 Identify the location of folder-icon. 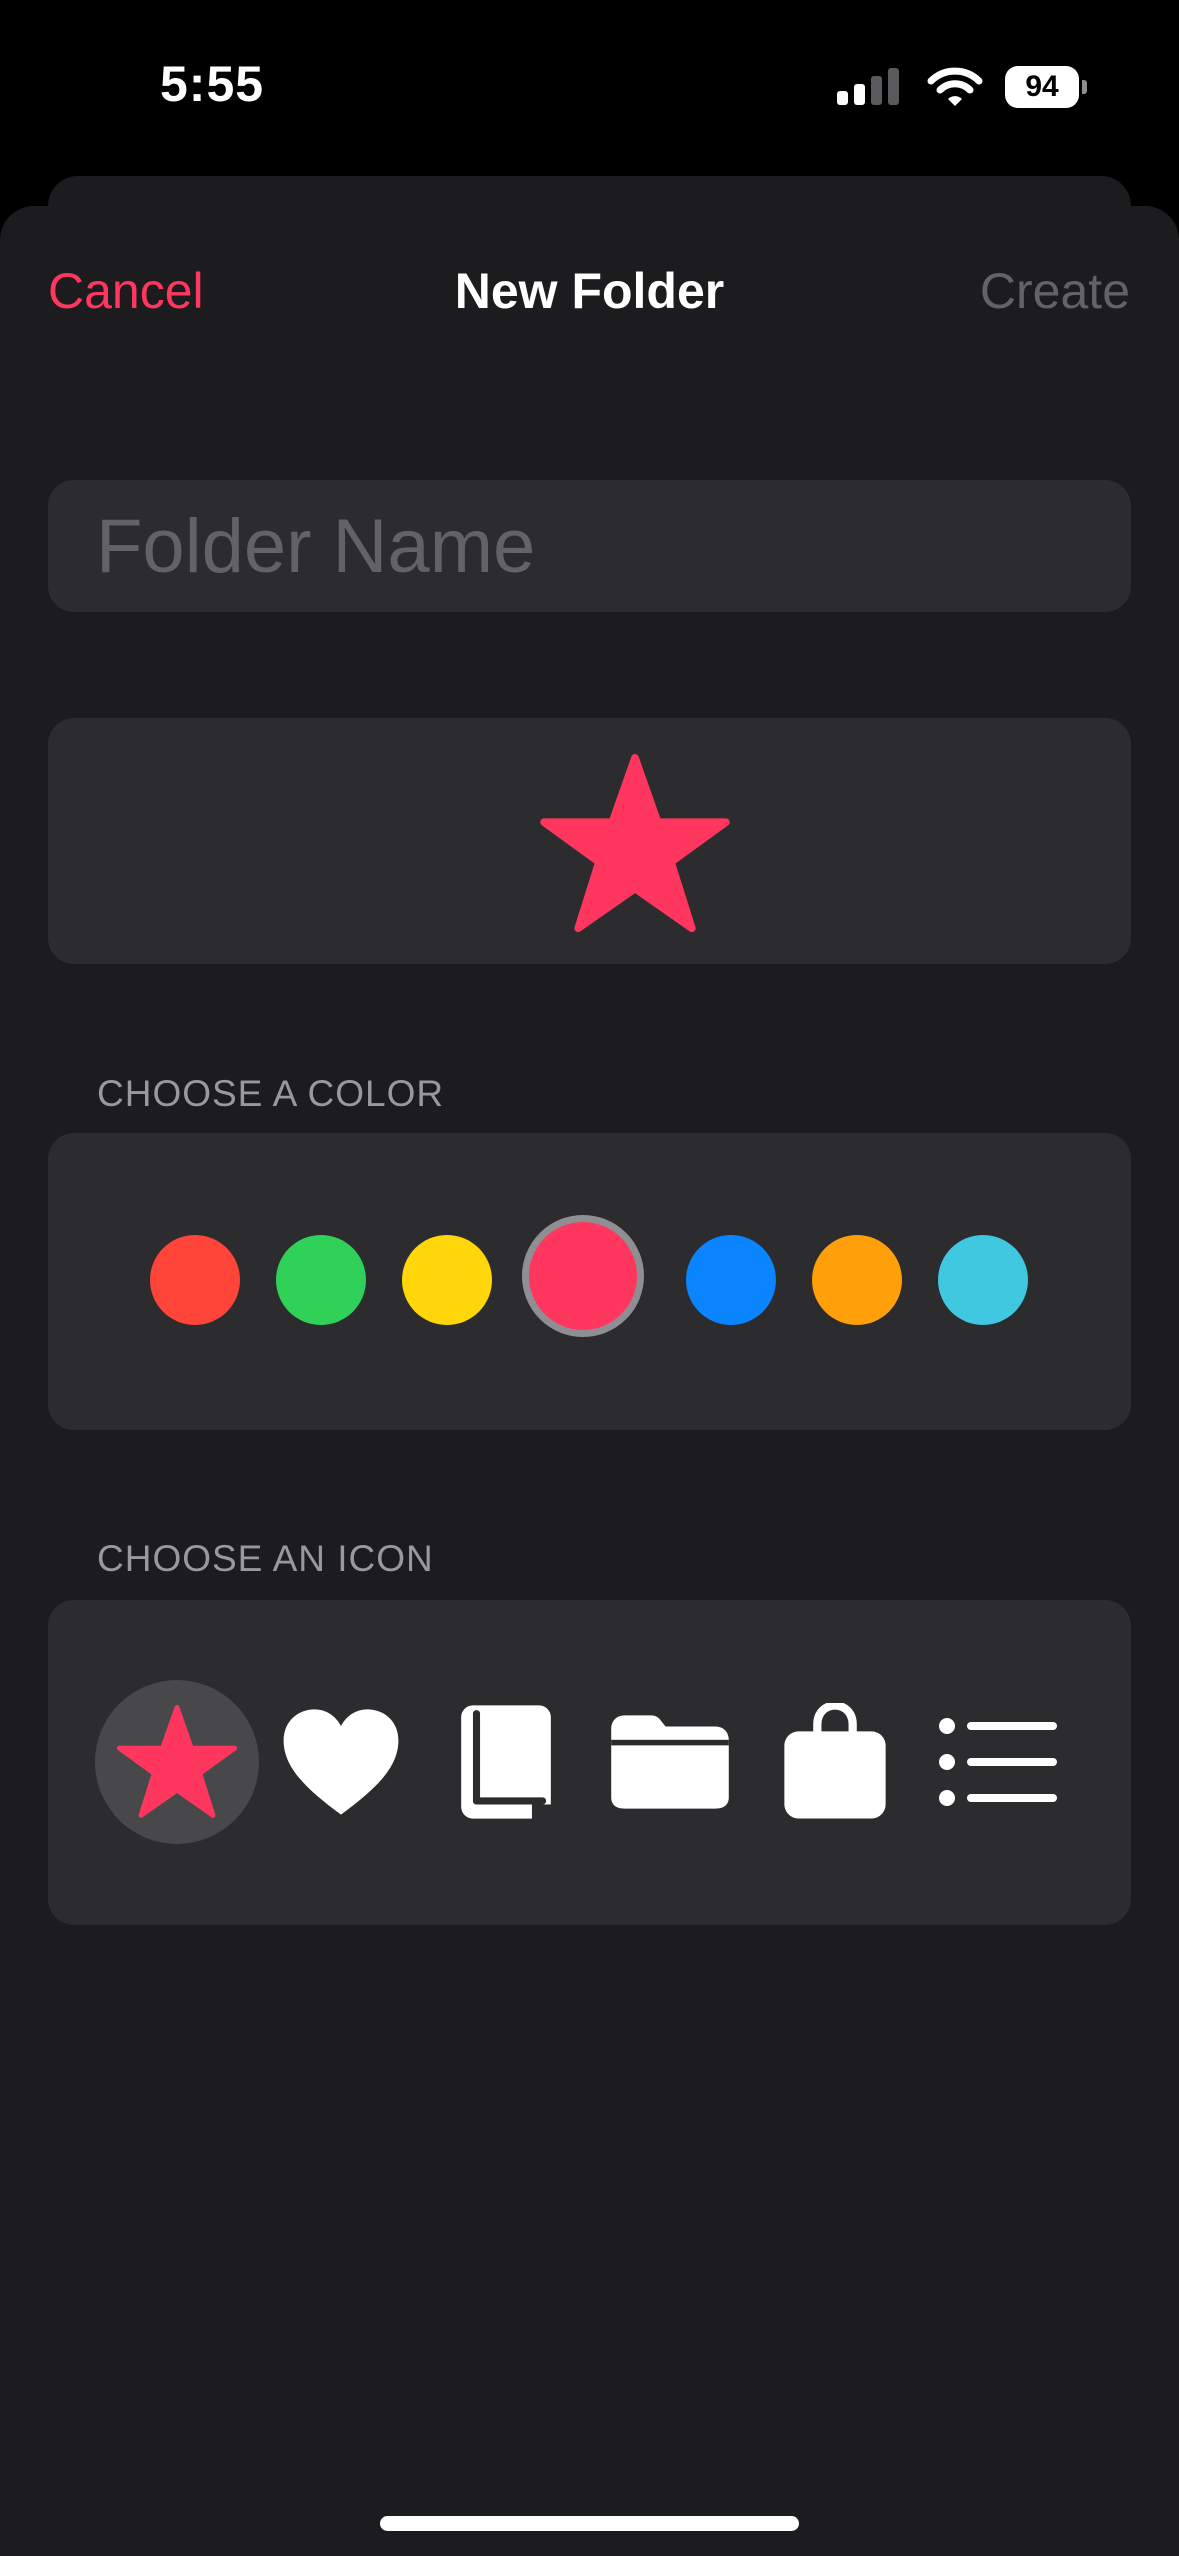
(670, 1762).